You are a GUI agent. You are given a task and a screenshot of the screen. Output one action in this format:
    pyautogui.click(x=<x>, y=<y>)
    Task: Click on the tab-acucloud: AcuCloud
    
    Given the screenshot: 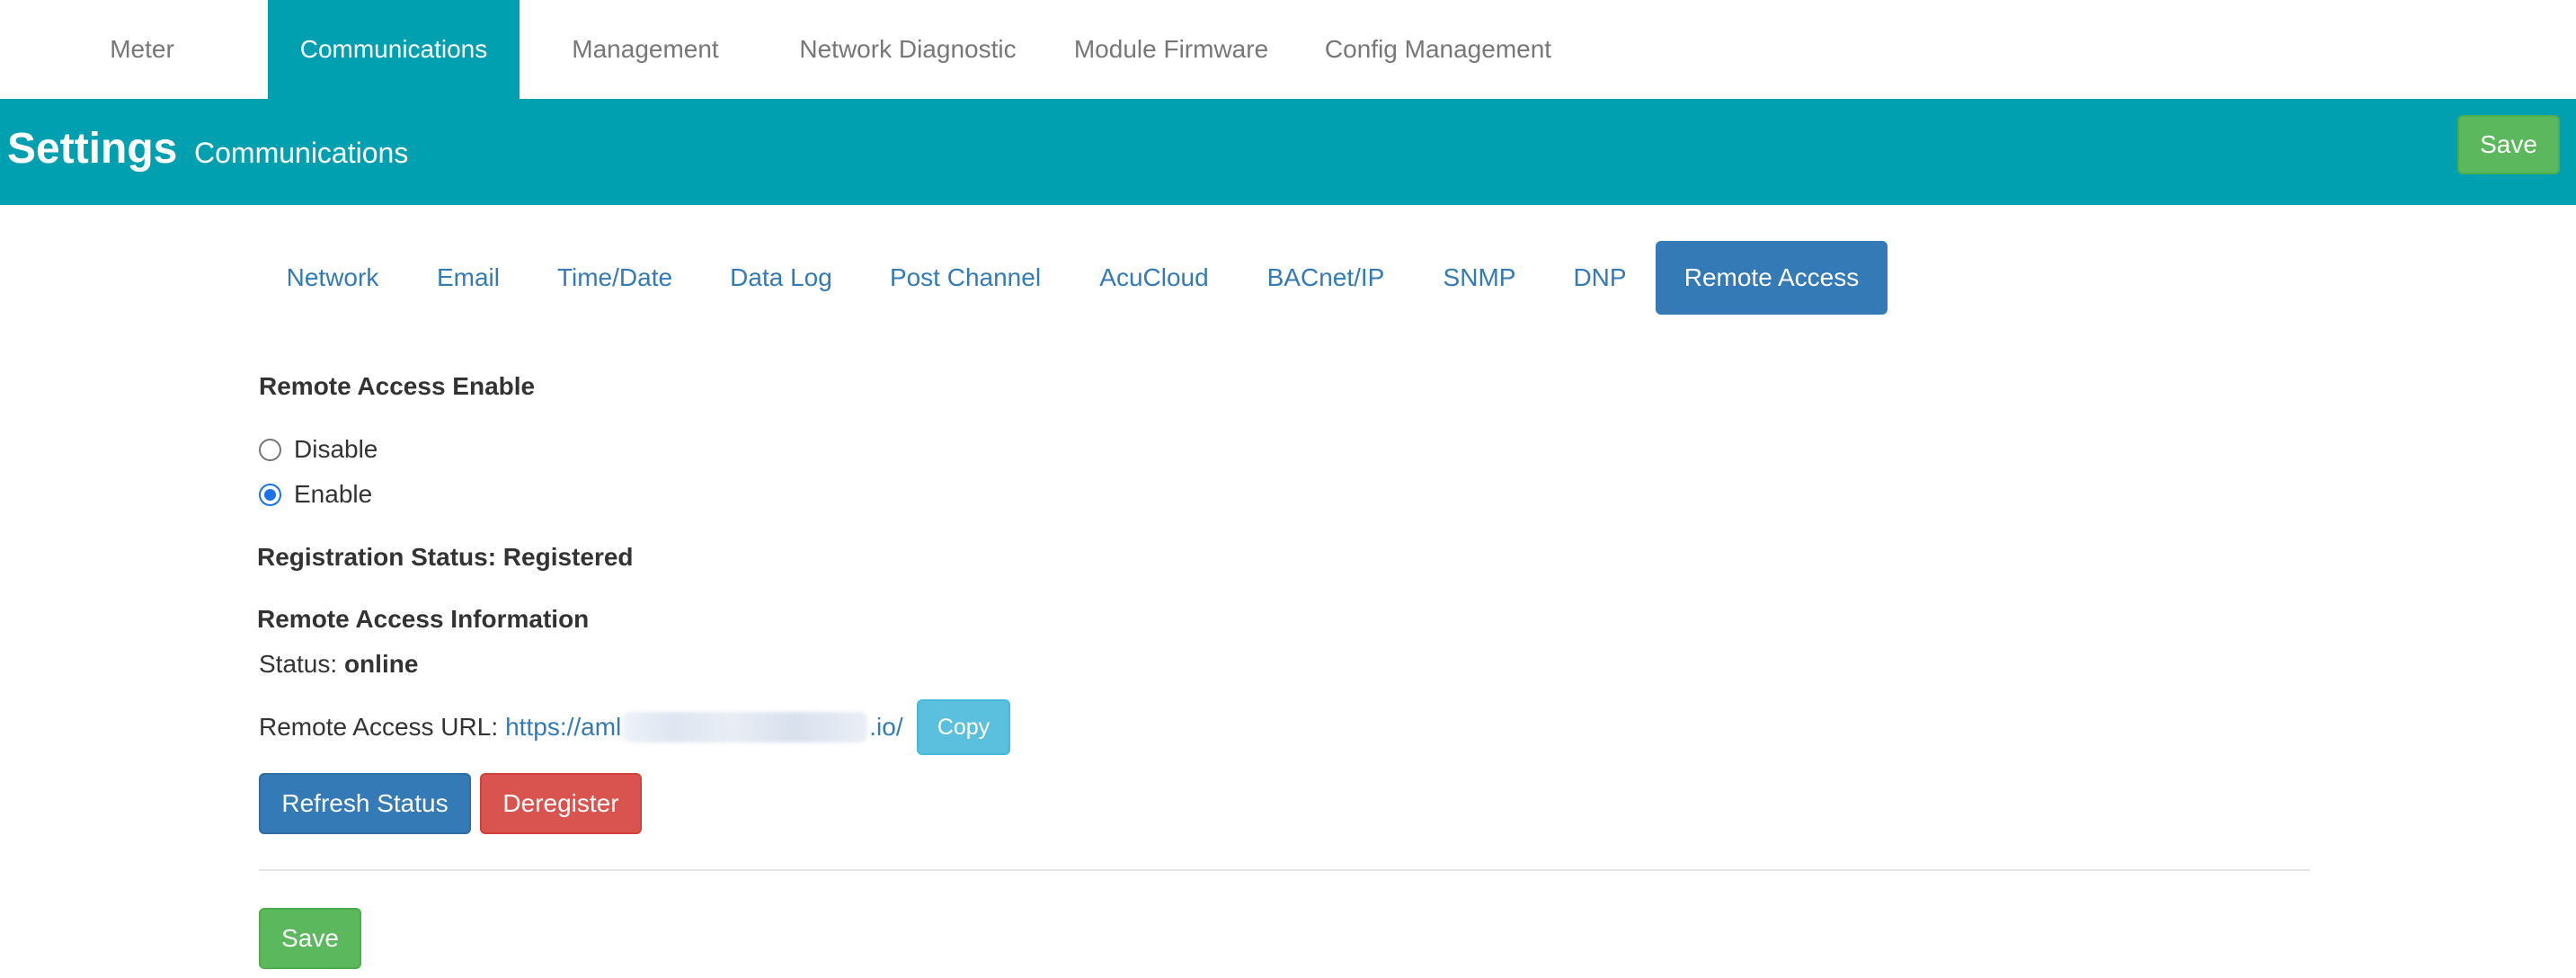 What is the action you would take?
    pyautogui.click(x=1154, y=278)
    